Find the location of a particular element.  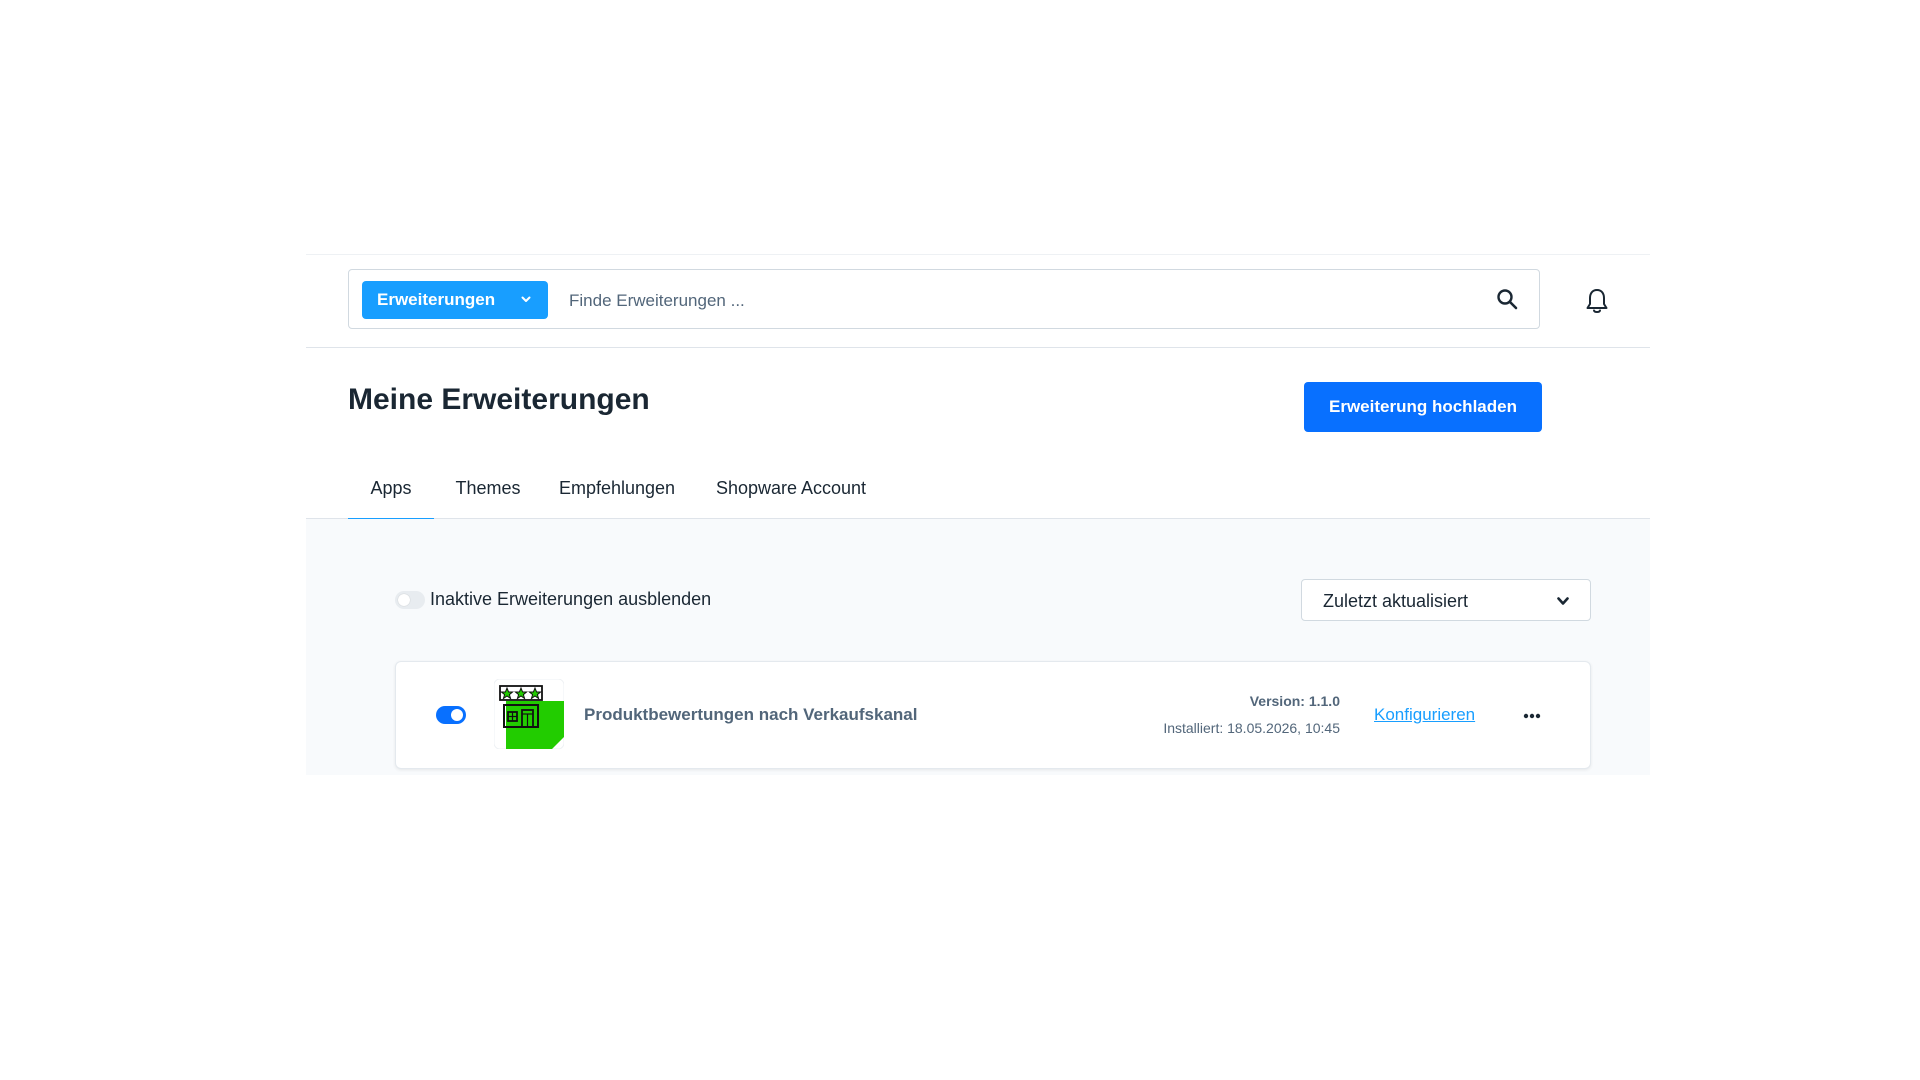

search-input is located at coordinates (1015, 301).